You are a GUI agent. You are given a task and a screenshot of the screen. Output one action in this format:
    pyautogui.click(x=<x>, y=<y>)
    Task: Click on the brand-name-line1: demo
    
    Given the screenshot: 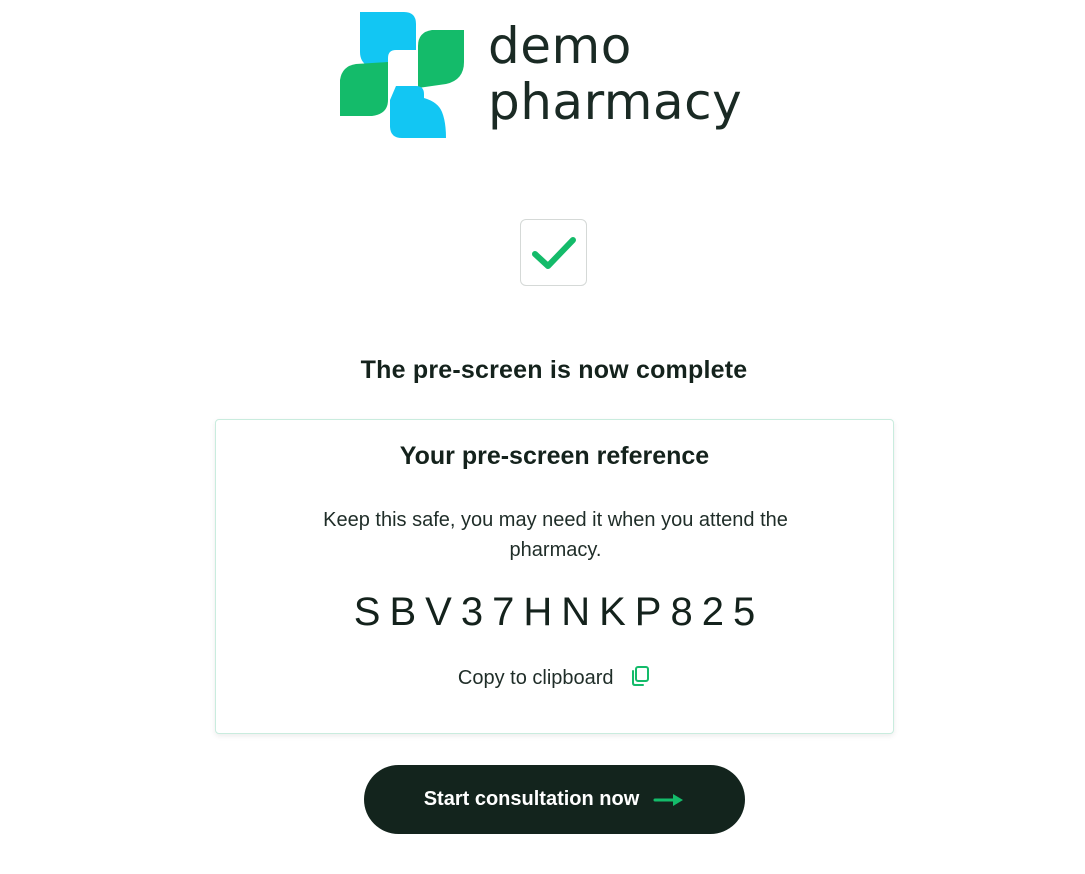 What is the action you would take?
    pyautogui.click(x=560, y=46)
    